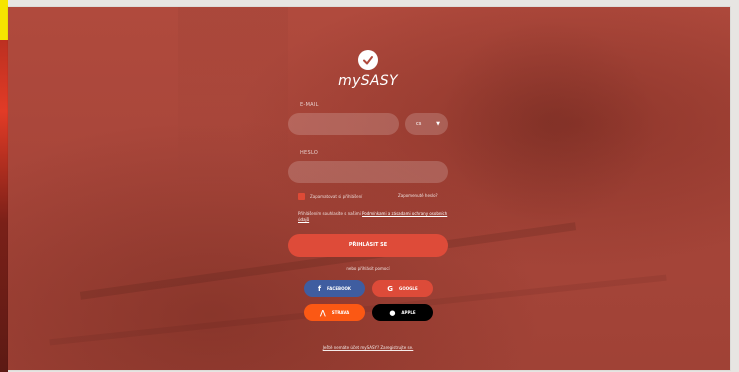 The height and width of the screenshot is (372, 739). Describe the element at coordinates (4, 20) in the screenshot. I see `corner-badge` at that location.